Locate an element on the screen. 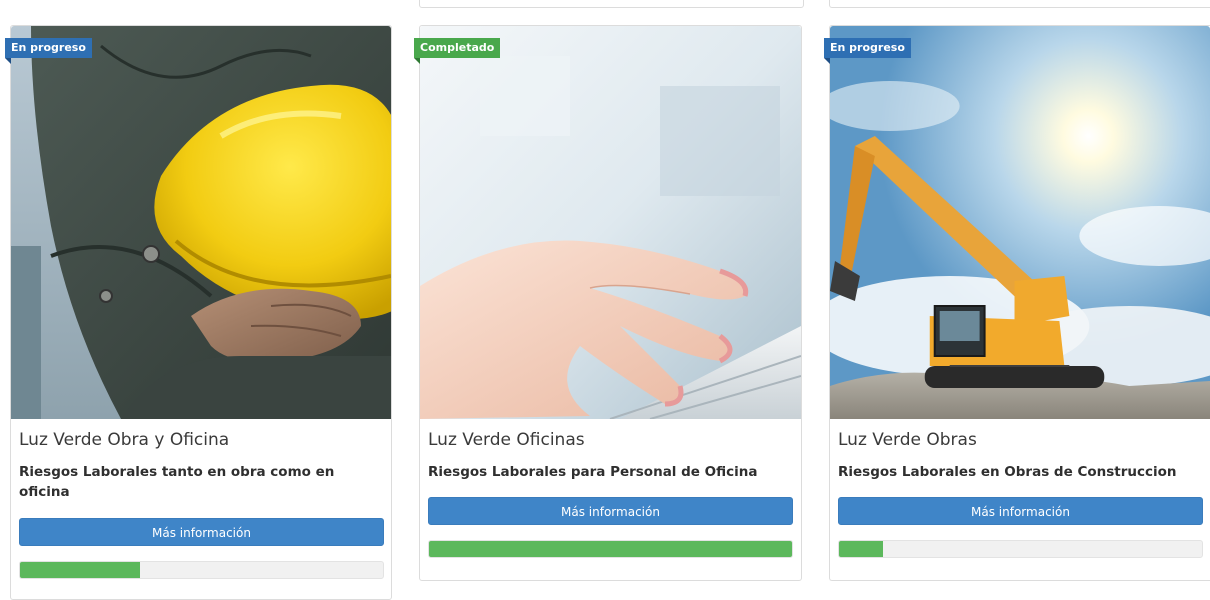  status-badge: Completado is located at coordinates (457, 51).